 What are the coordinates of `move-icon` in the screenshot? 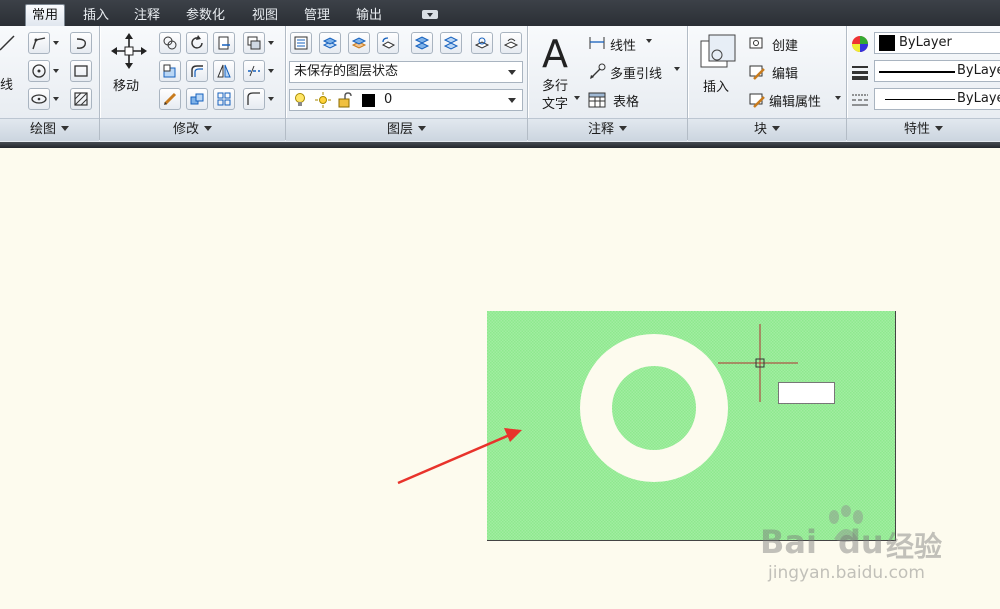 It's located at (129, 51).